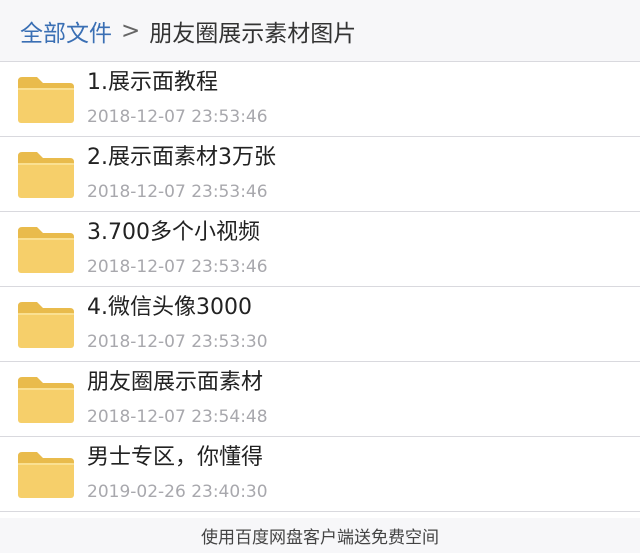 The image size is (640, 553). What do you see at coordinates (173, 232) in the screenshot?
I see `file-name: 3.700多个小视频` at bounding box center [173, 232].